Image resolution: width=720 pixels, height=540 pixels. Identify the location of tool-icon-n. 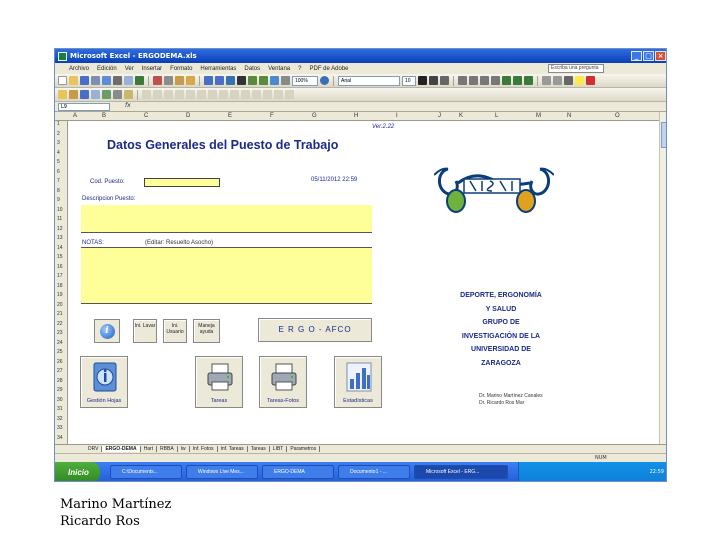
(289, 94).